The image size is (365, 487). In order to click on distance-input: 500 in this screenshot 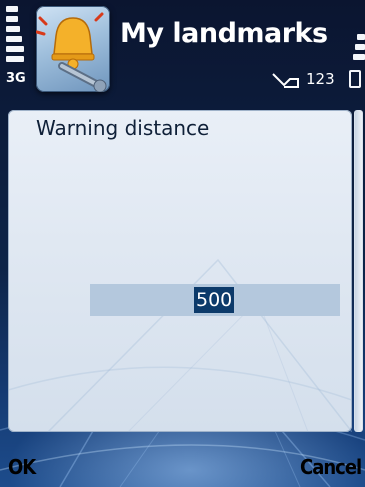, I will do `click(215, 300)`.